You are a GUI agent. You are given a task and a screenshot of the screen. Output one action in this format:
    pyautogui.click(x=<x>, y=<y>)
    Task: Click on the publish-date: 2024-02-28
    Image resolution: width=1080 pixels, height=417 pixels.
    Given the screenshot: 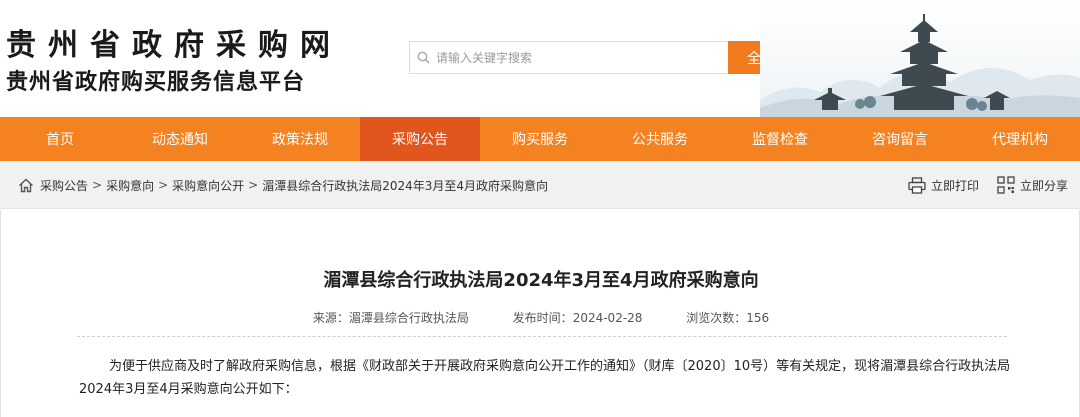 What is the action you would take?
    pyautogui.click(x=607, y=318)
    